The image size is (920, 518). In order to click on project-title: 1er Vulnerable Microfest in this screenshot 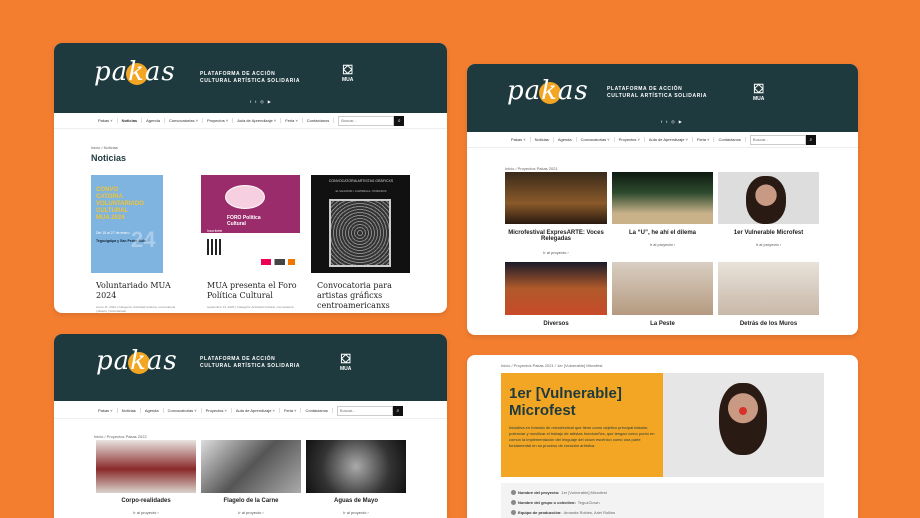, I will do `click(768, 233)`.